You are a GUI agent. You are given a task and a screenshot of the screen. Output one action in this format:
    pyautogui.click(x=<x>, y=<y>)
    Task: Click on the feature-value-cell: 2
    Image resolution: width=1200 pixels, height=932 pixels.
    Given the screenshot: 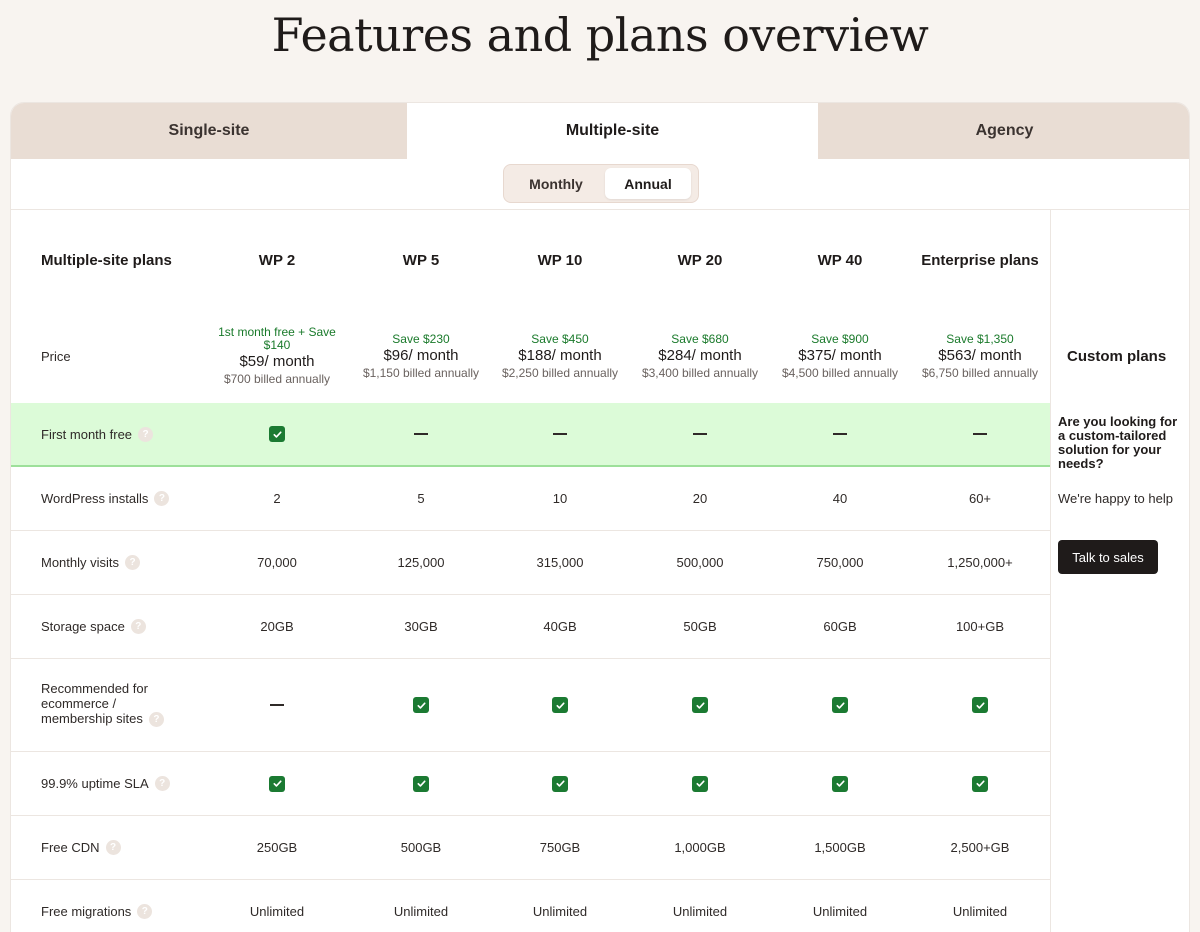 What is the action you would take?
    pyautogui.click(x=277, y=498)
    